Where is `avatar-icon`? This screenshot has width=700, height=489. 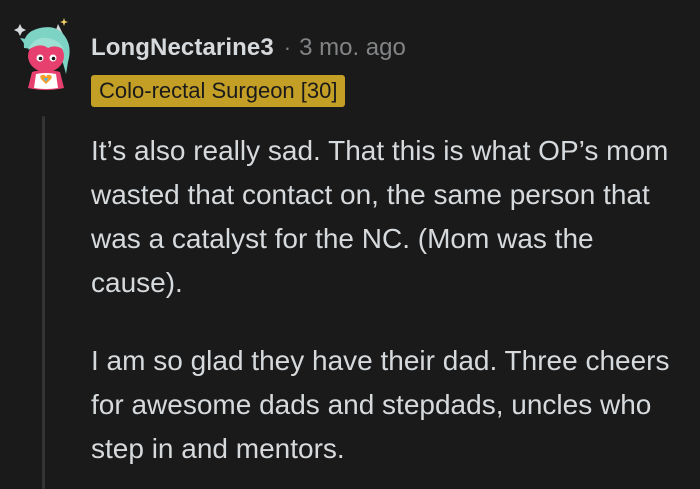 avatar-icon is located at coordinates (42, 54).